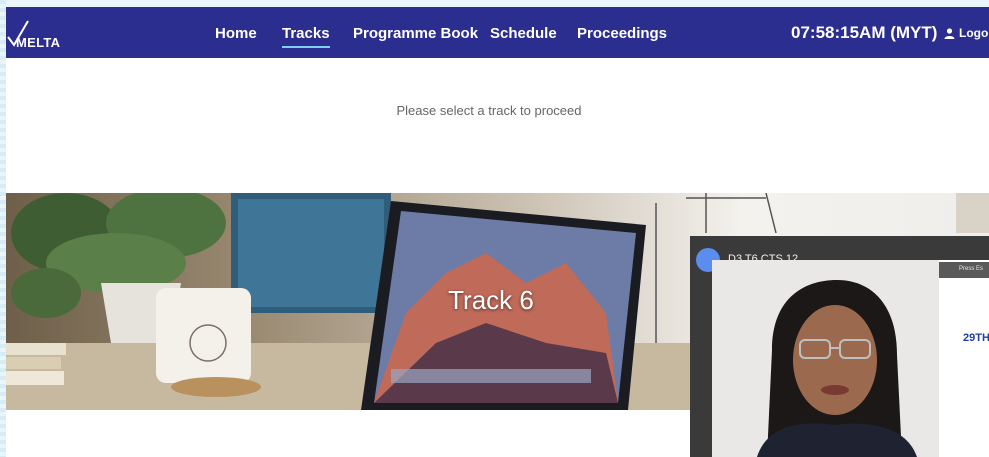  I want to click on top-edge-strip, so click(494, 3).